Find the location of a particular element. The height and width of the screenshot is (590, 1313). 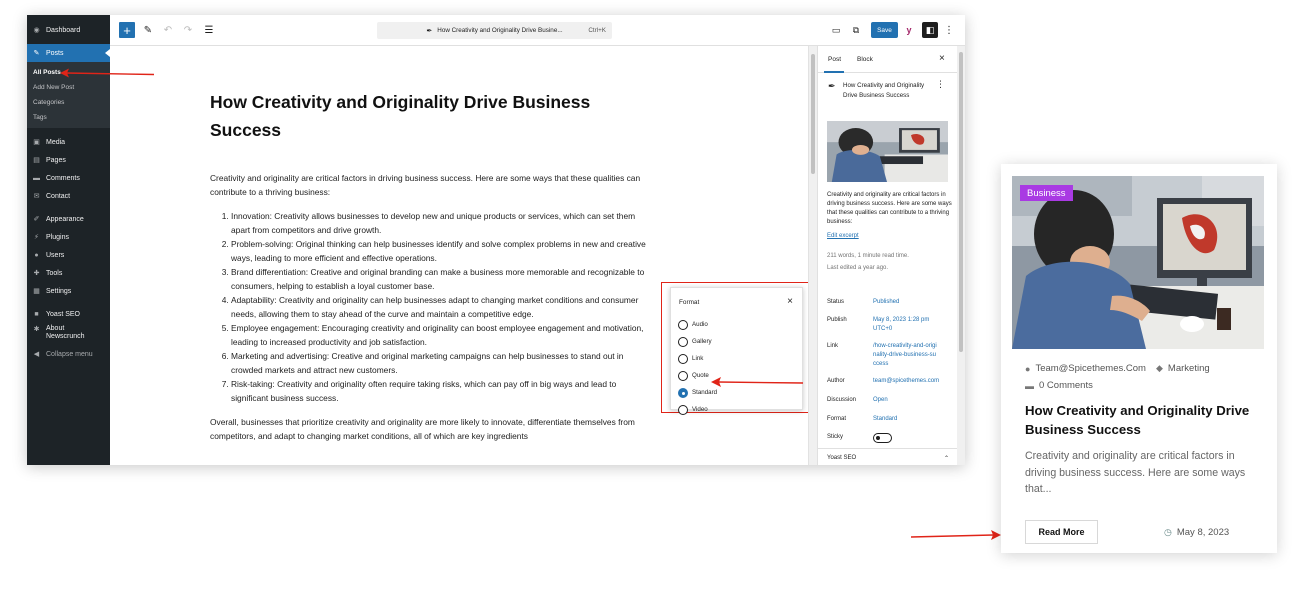

wrench-icon: ✚ is located at coordinates (36, 273).